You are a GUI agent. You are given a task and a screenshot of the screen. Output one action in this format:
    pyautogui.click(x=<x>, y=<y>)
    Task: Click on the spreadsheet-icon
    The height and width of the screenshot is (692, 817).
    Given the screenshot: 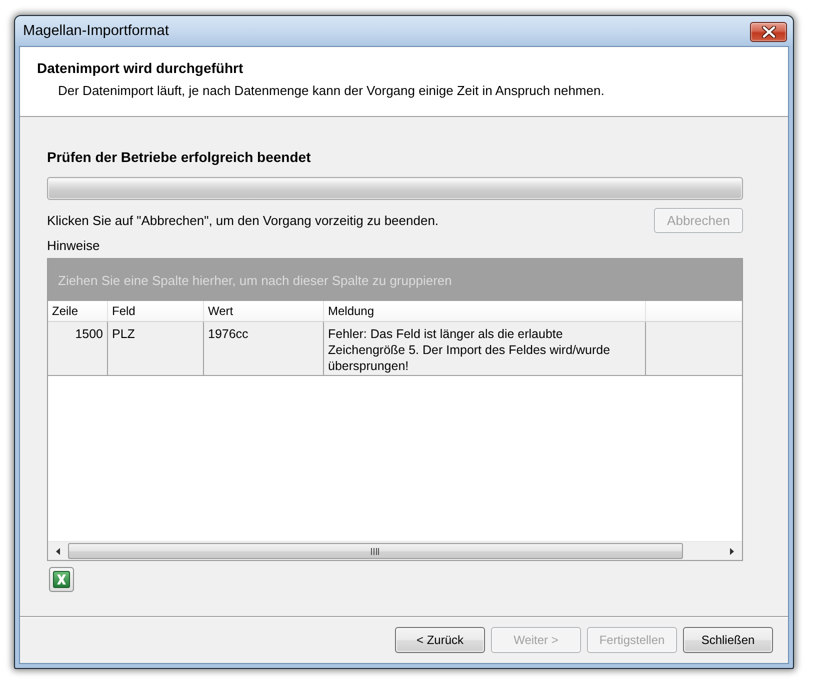 What is the action you would take?
    pyautogui.click(x=61, y=579)
    